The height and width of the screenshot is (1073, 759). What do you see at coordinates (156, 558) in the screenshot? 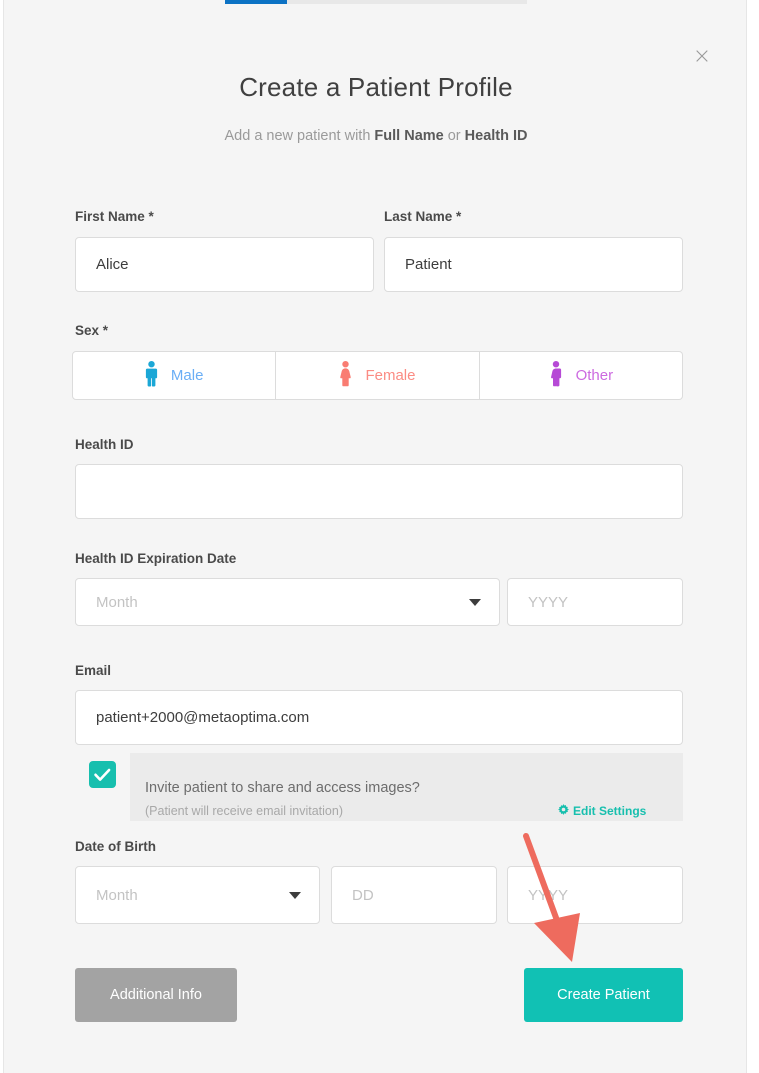
I see `health-id-expiration-label: Health ID Expiration Date` at bounding box center [156, 558].